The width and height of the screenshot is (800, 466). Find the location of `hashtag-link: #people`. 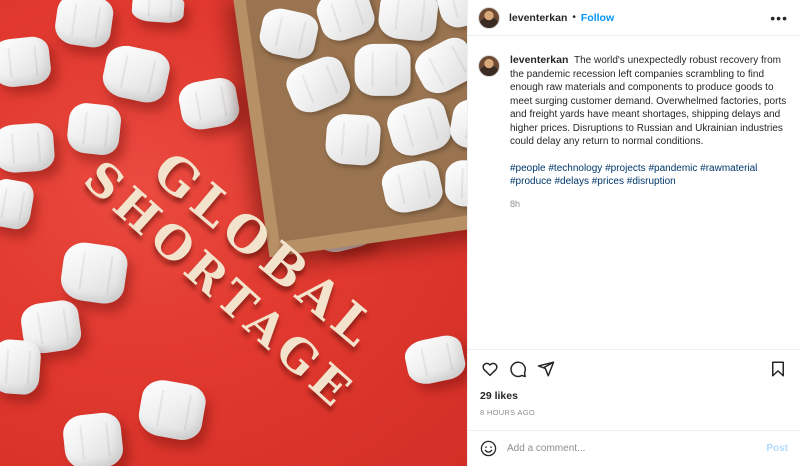

hashtag-link: #people is located at coordinates (528, 168).